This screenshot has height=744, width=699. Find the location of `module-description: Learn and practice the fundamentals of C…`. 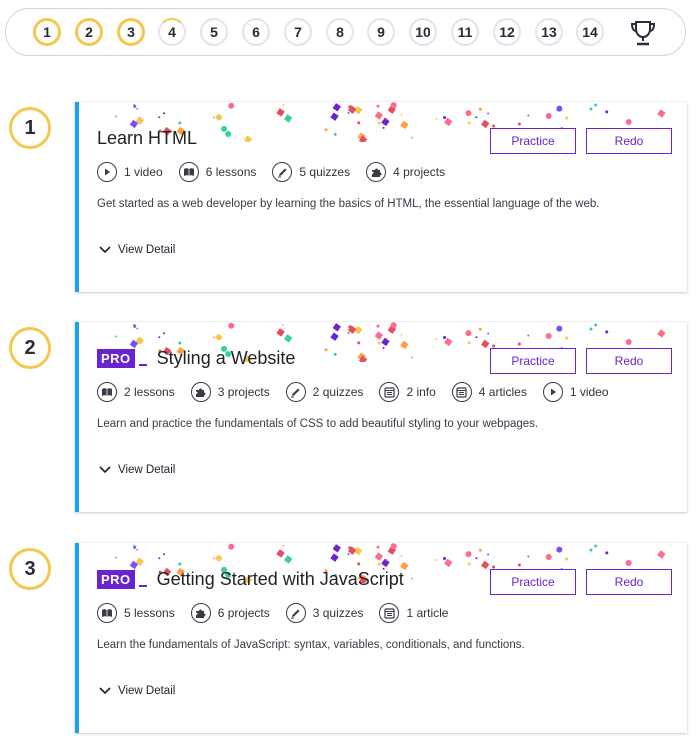

module-description: Learn and practice the fundamentals of C… is located at coordinates (318, 424).